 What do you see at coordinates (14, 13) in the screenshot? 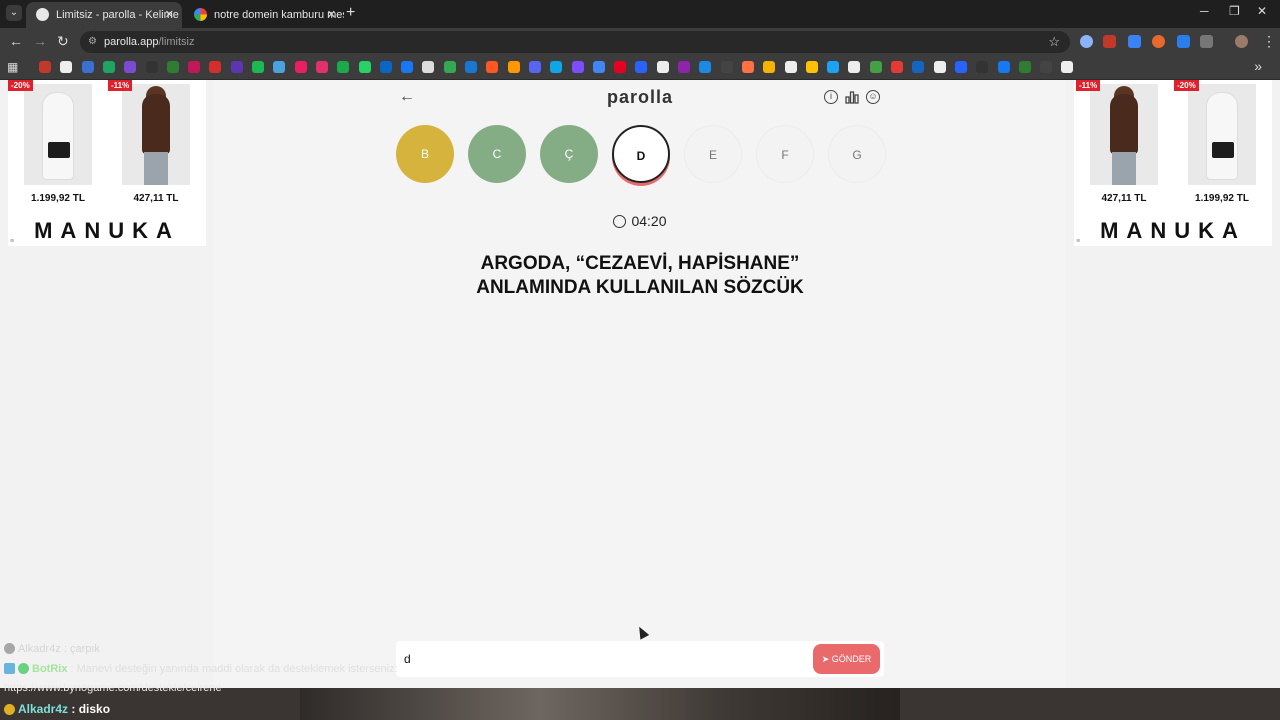
I see `tab-search-button: ⌄` at bounding box center [14, 13].